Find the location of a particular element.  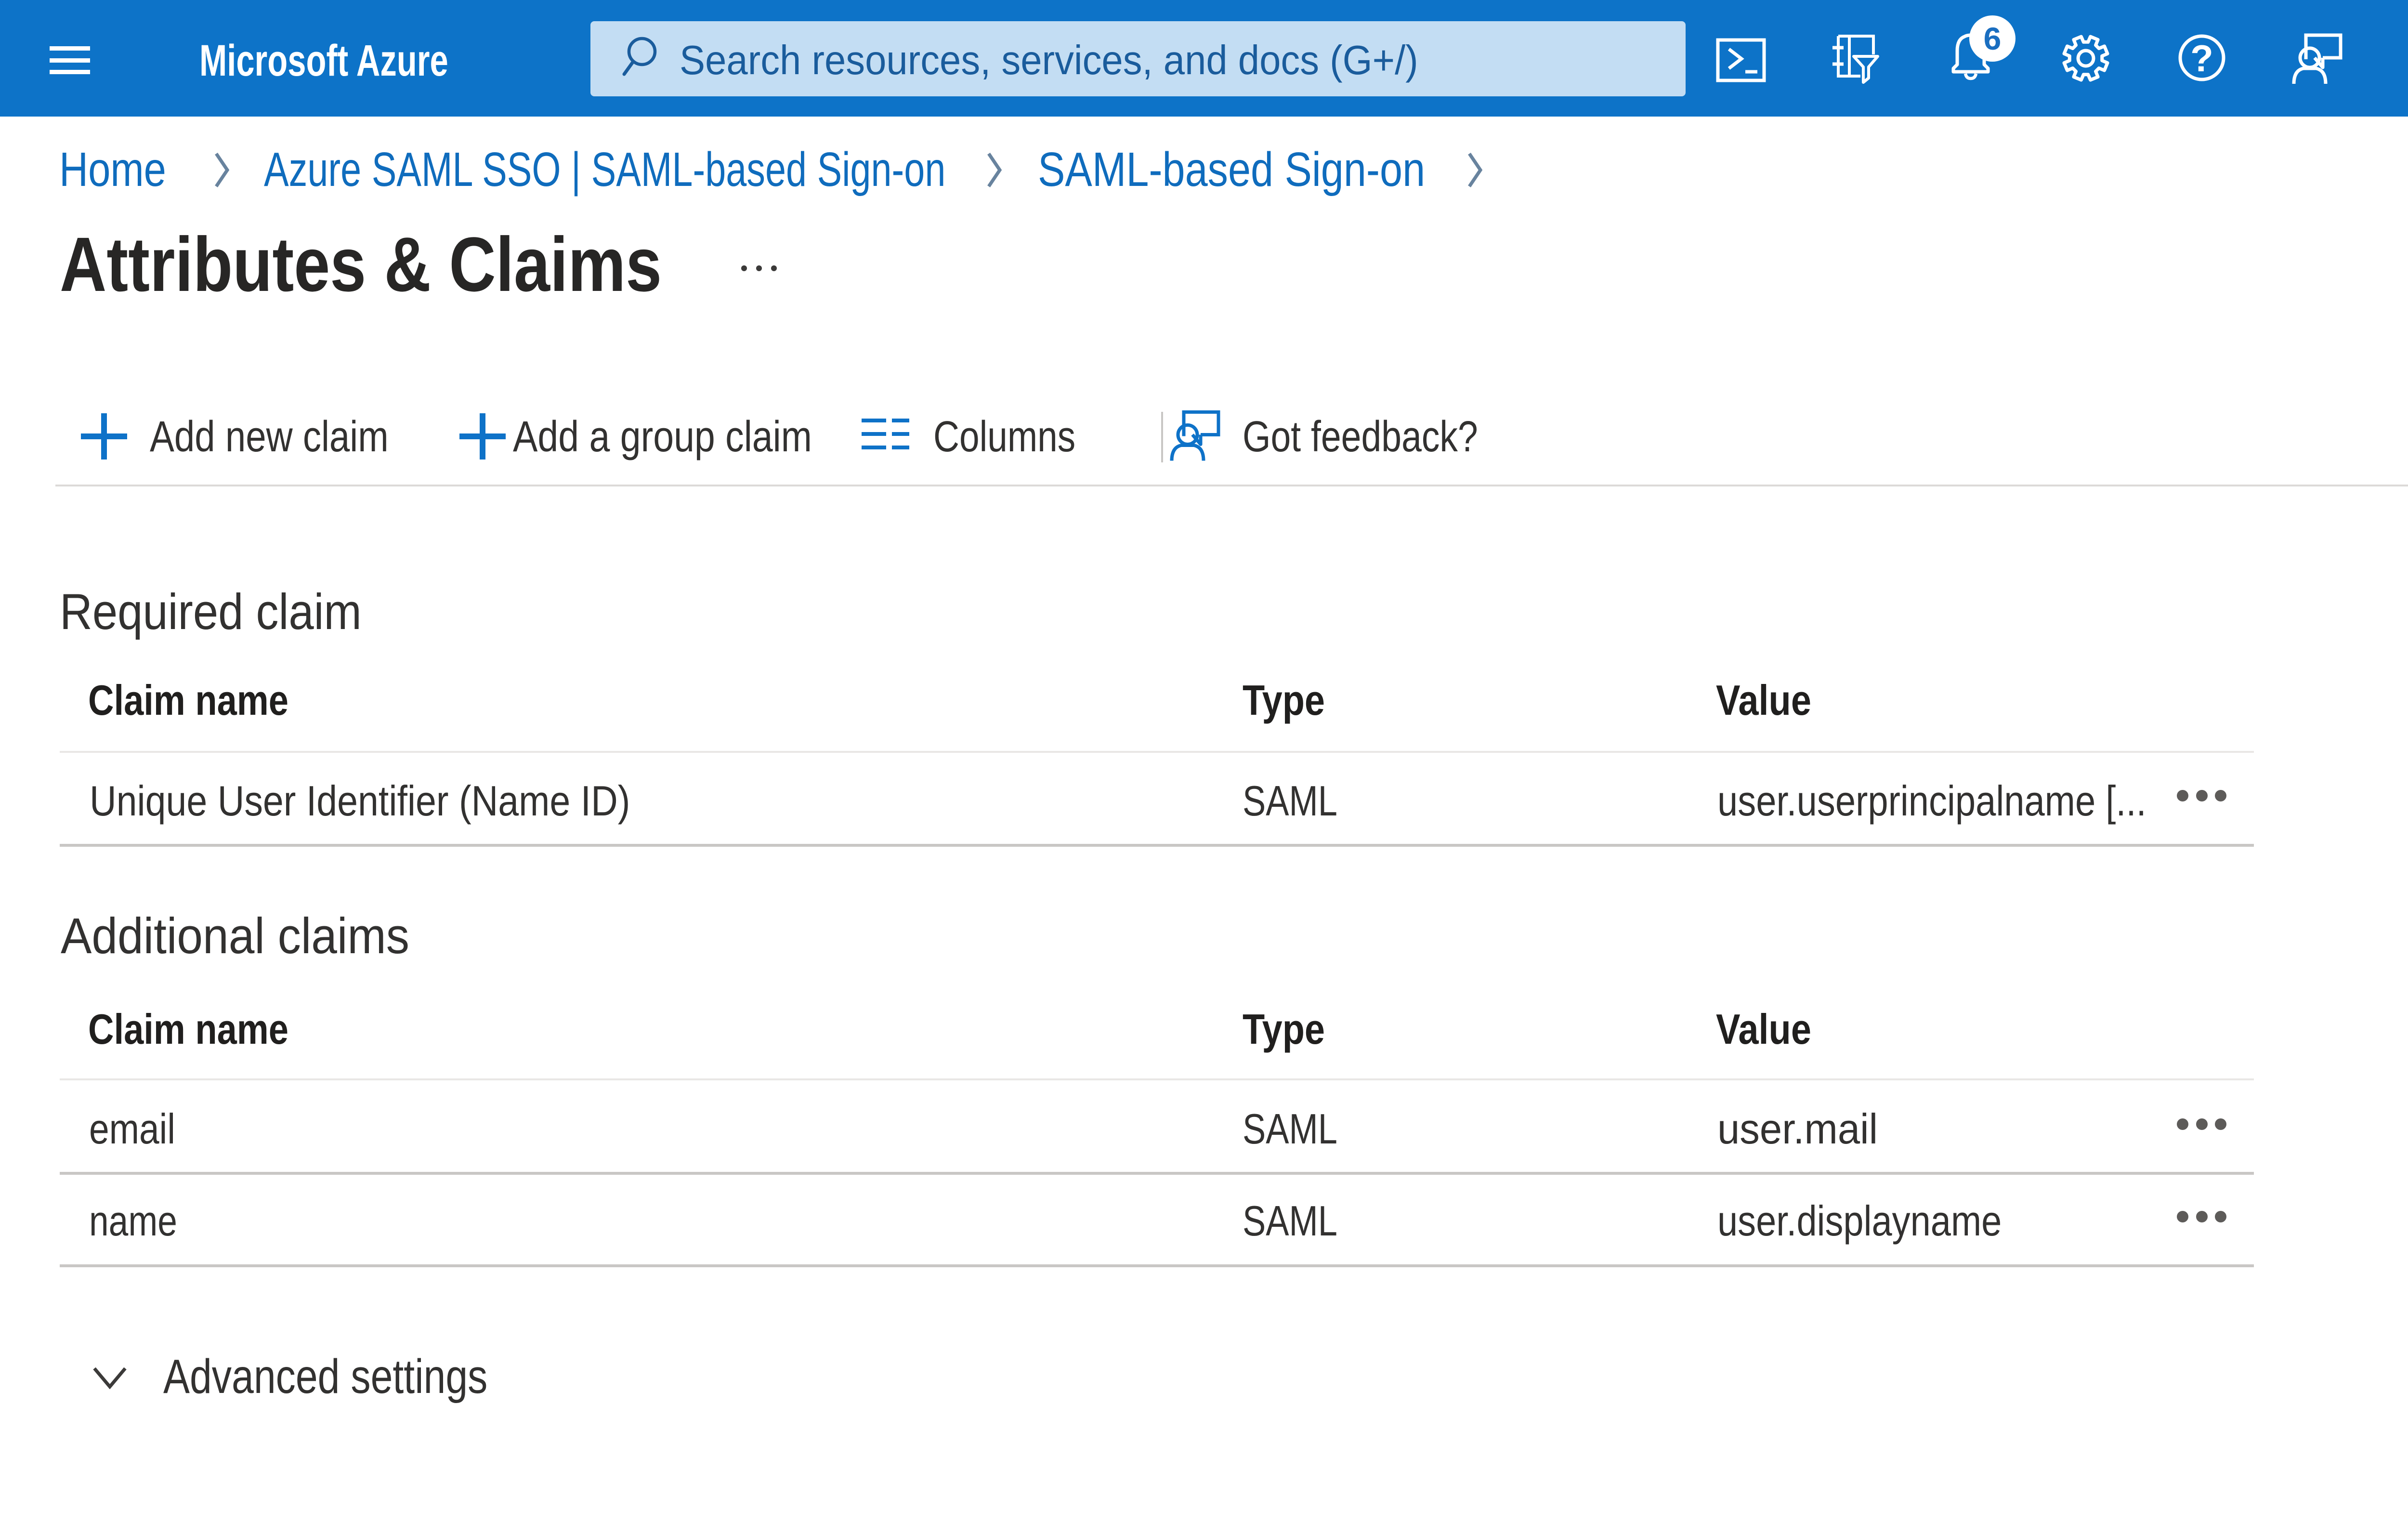

svg-text: 6 is located at coordinates (1993, 38).